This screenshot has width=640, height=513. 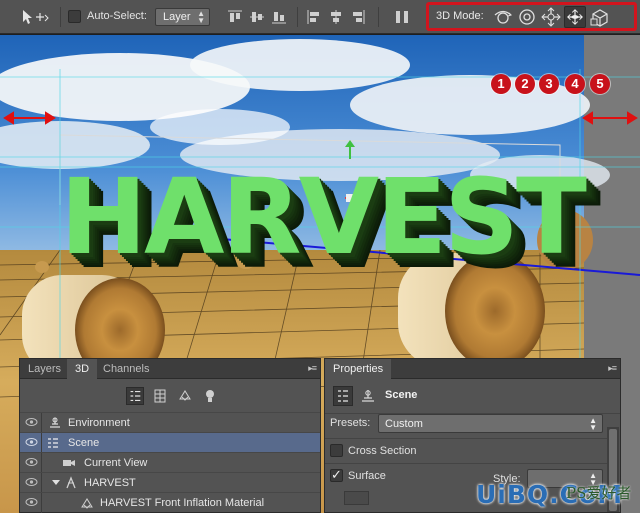 I want to click on layer-select-value: Layer, so click(x=177, y=17).